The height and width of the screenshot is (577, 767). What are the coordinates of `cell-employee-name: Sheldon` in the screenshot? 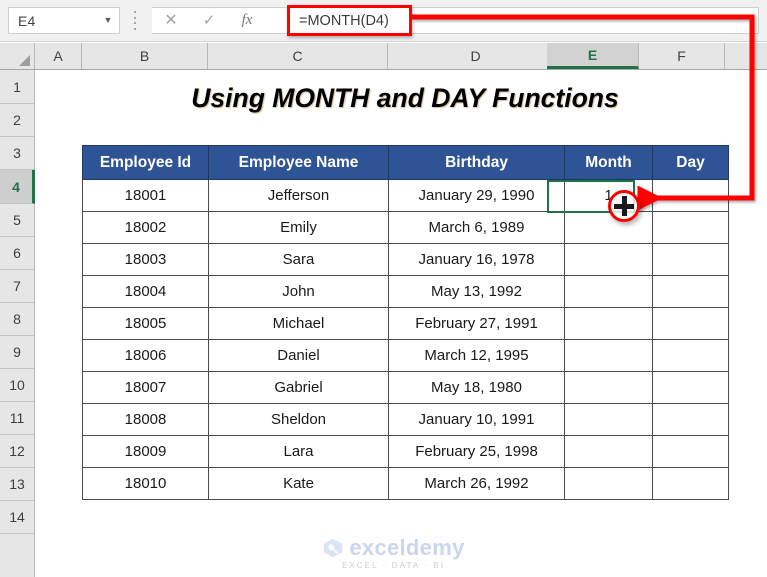 It's located at (298, 419).